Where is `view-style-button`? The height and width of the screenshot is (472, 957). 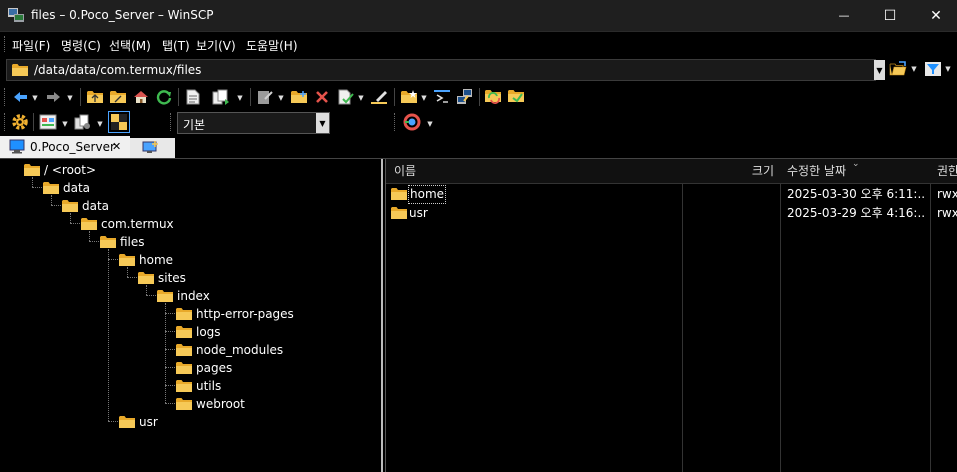
view-style-button is located at coordinates (48, 122).